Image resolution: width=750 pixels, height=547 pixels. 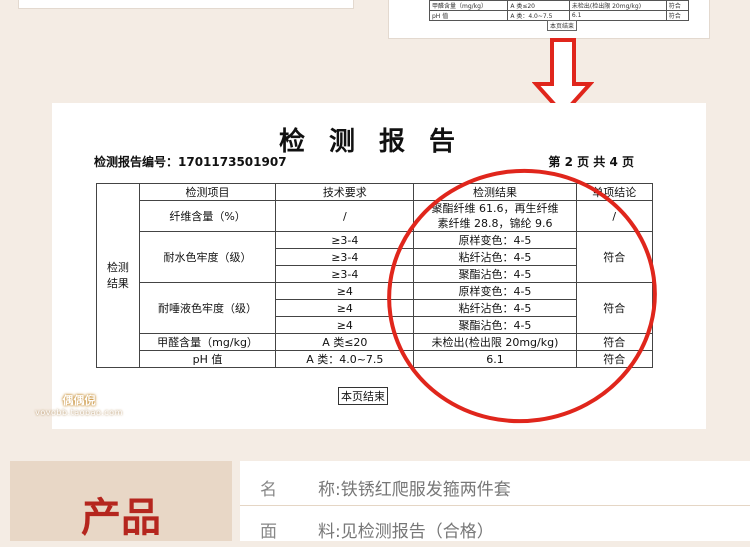 I want to click on table-row: 甲醛含量（mg/kg） A 类≤20 未检出(检出限 20mg/kg) 符合, so click(x=559, y=5).